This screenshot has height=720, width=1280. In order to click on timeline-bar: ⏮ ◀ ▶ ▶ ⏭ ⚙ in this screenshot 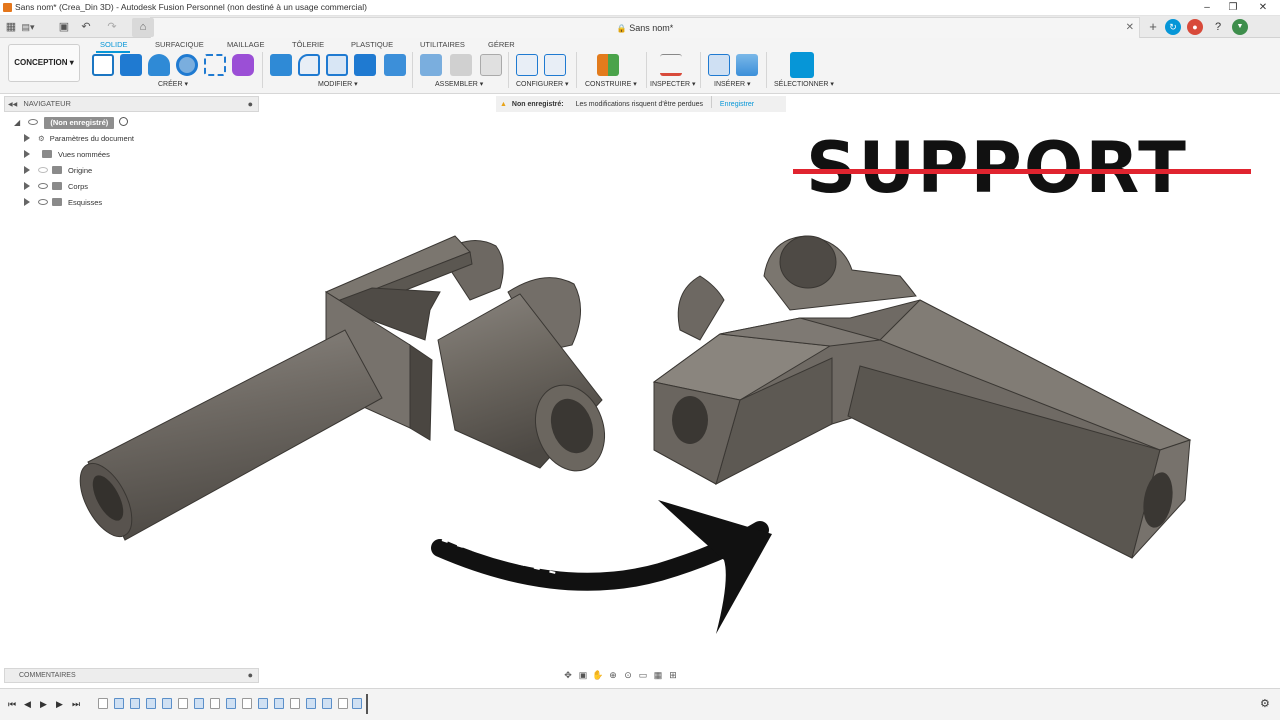, I will do `click(640, 704)`.